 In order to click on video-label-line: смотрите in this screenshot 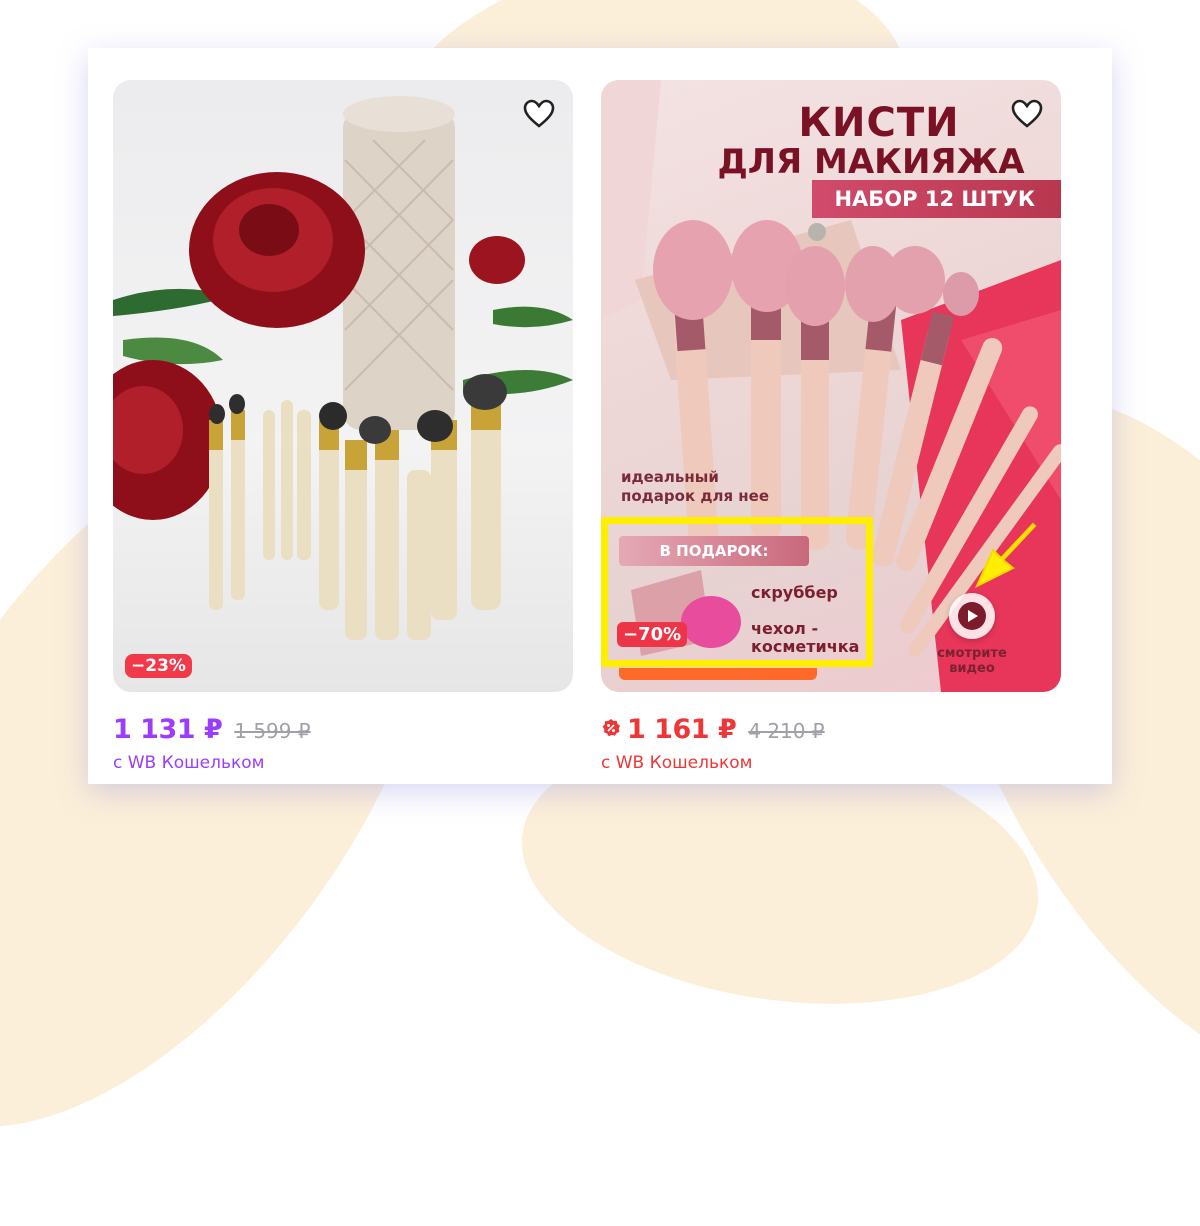, I will do `click(972, 653)`.